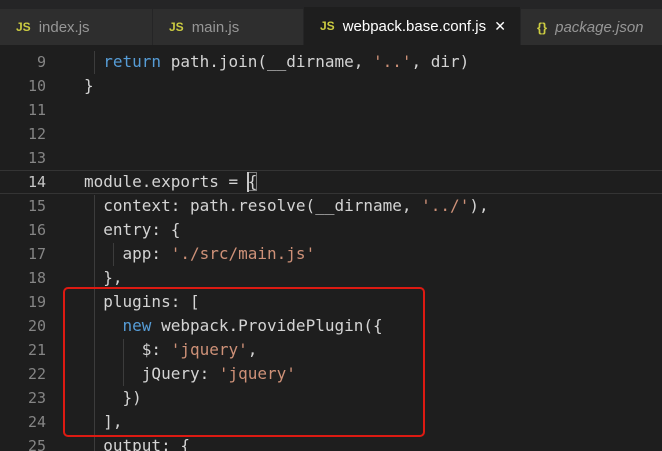  I want to click on code-text: output: {, so click(137, 443).